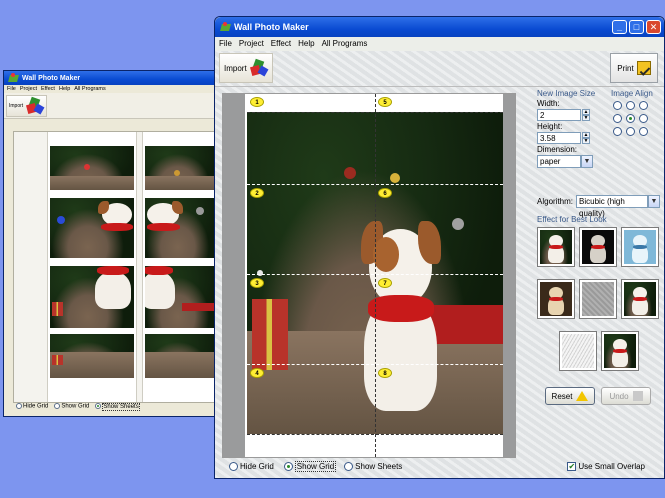  What do you see at coordinates (234, 275) in the screenshot?
I see `left-margin` at bounding box center [234, 275].